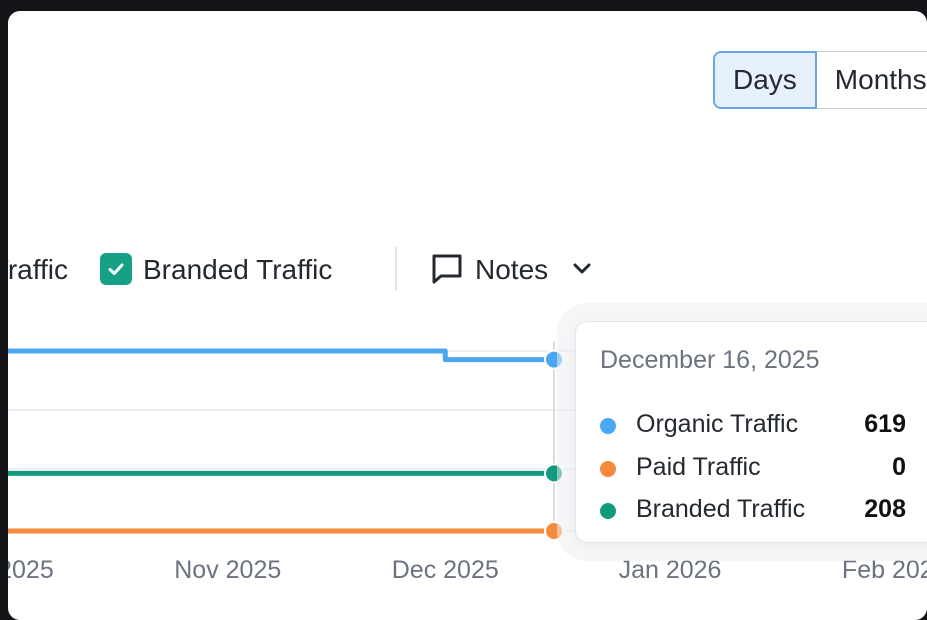 The height and width of the screenshot is (620, 927). What do you see at coordinates (554, 473) in the screenshot?
I see `hover-point-branded` at bounding box center [554, 473].